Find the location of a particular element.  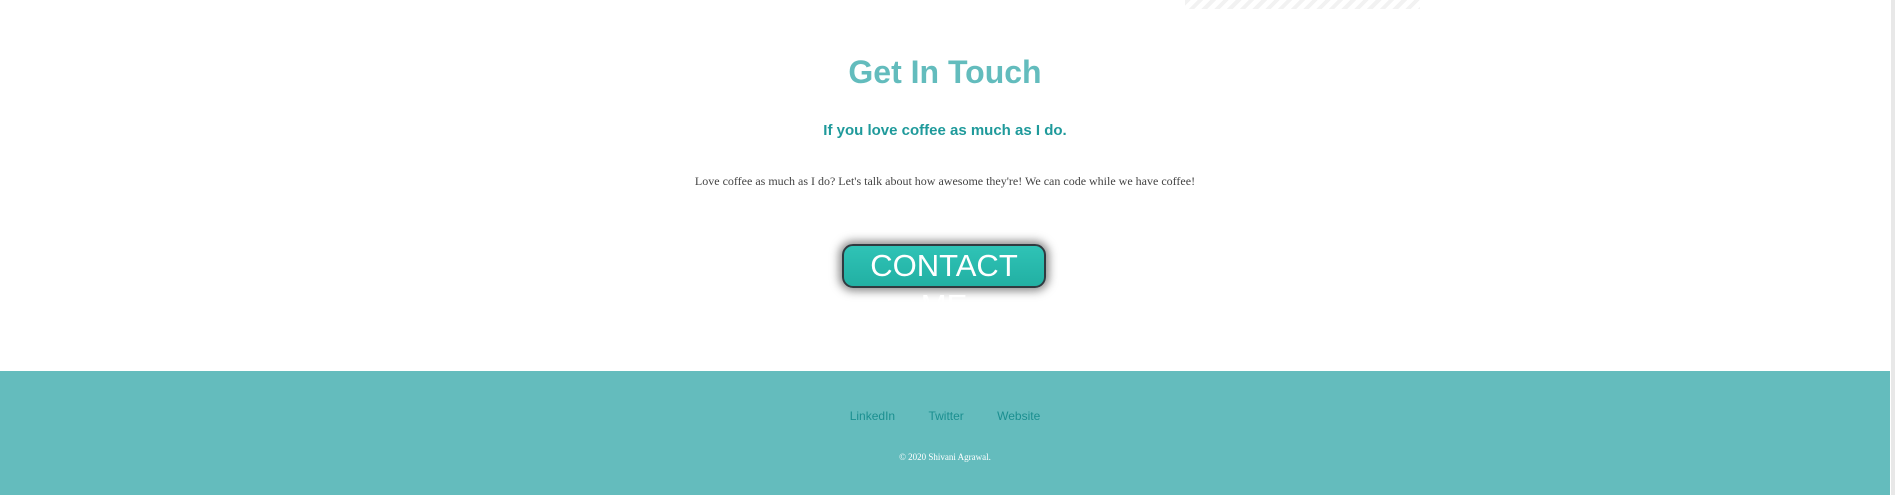

contact-me-button: CONTACT ME is located at coordinates (944, 283).